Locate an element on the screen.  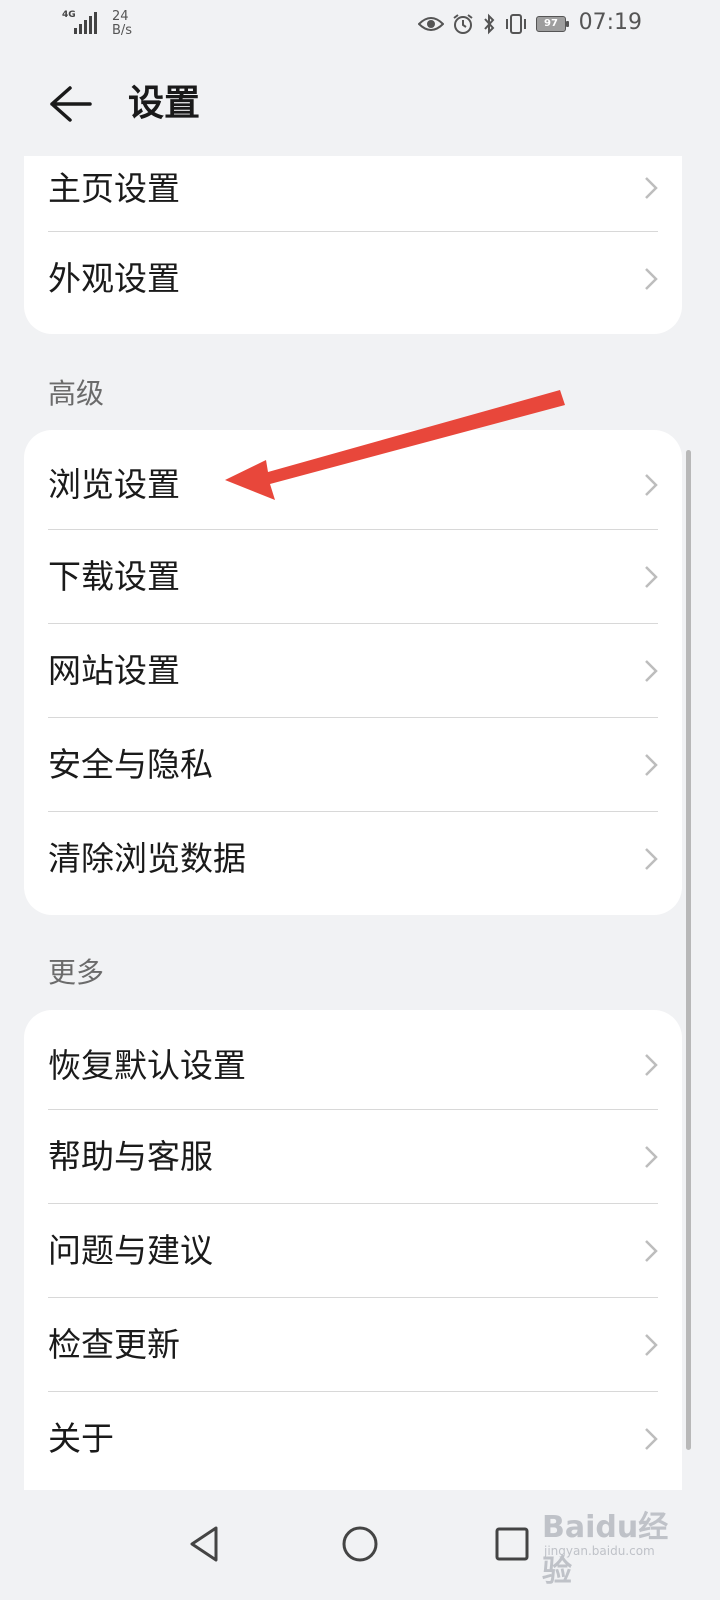
nav-recents-button is located at coordinates (512, 1544).